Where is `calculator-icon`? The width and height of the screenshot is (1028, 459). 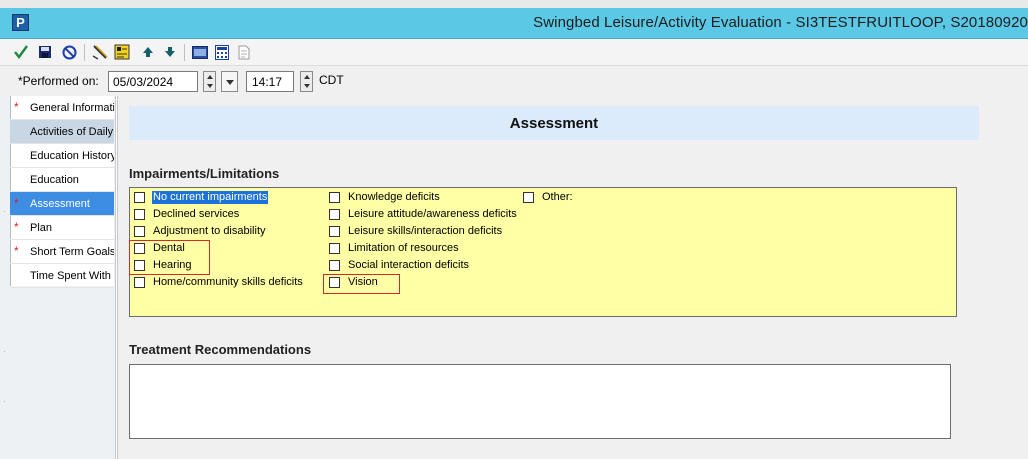
calculator-icon is located at coordinates (222, 52).